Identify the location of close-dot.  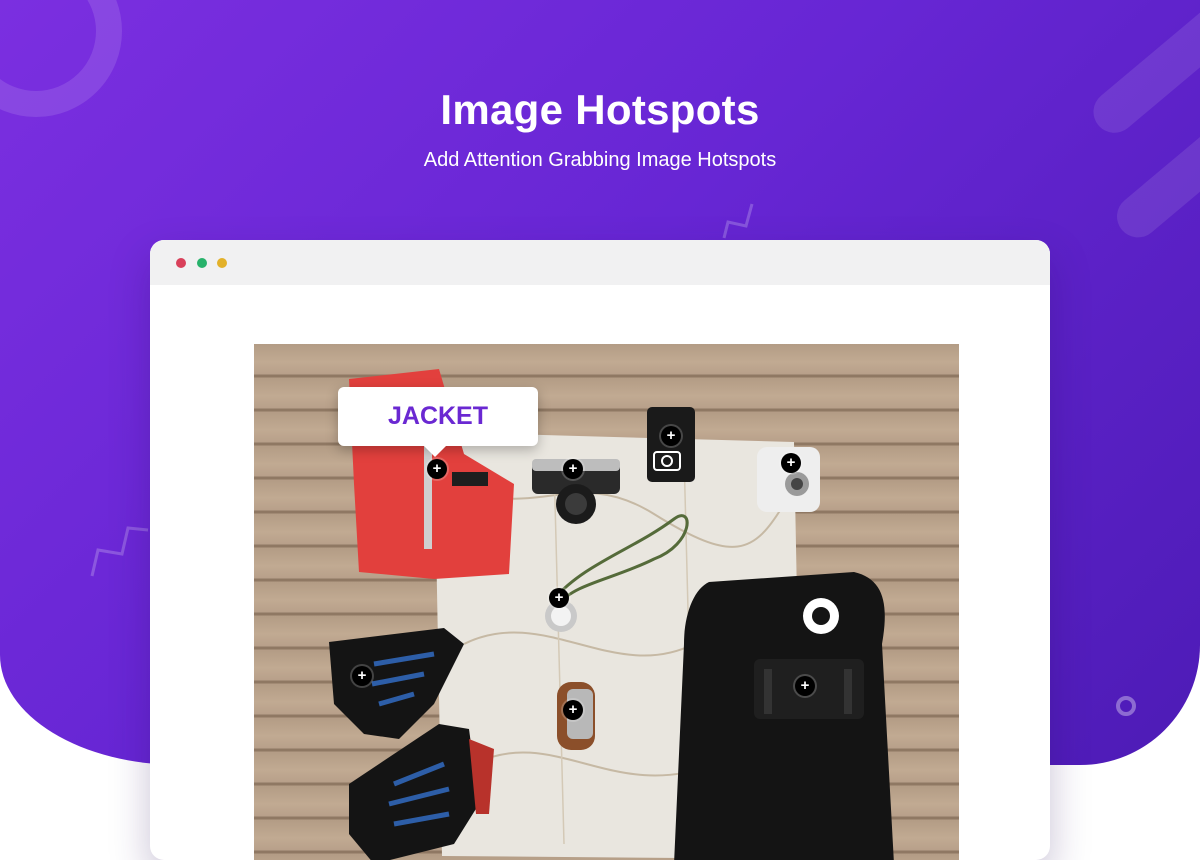
(181, 263).